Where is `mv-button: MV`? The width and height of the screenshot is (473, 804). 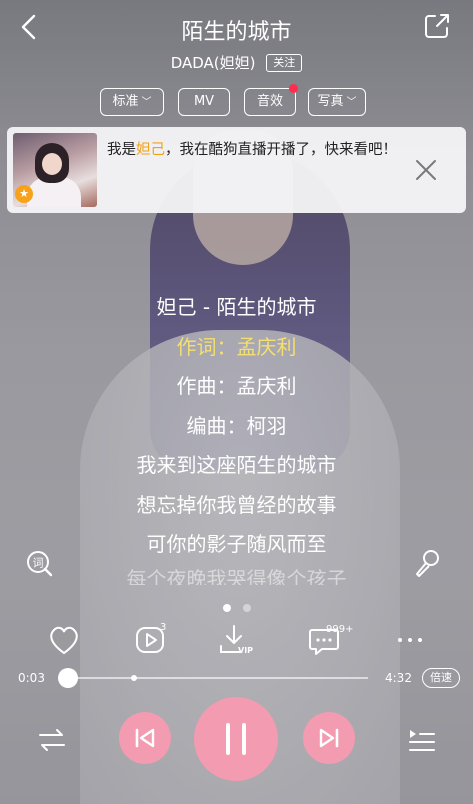 mv-button: MV is located at coordinates (204, 102).